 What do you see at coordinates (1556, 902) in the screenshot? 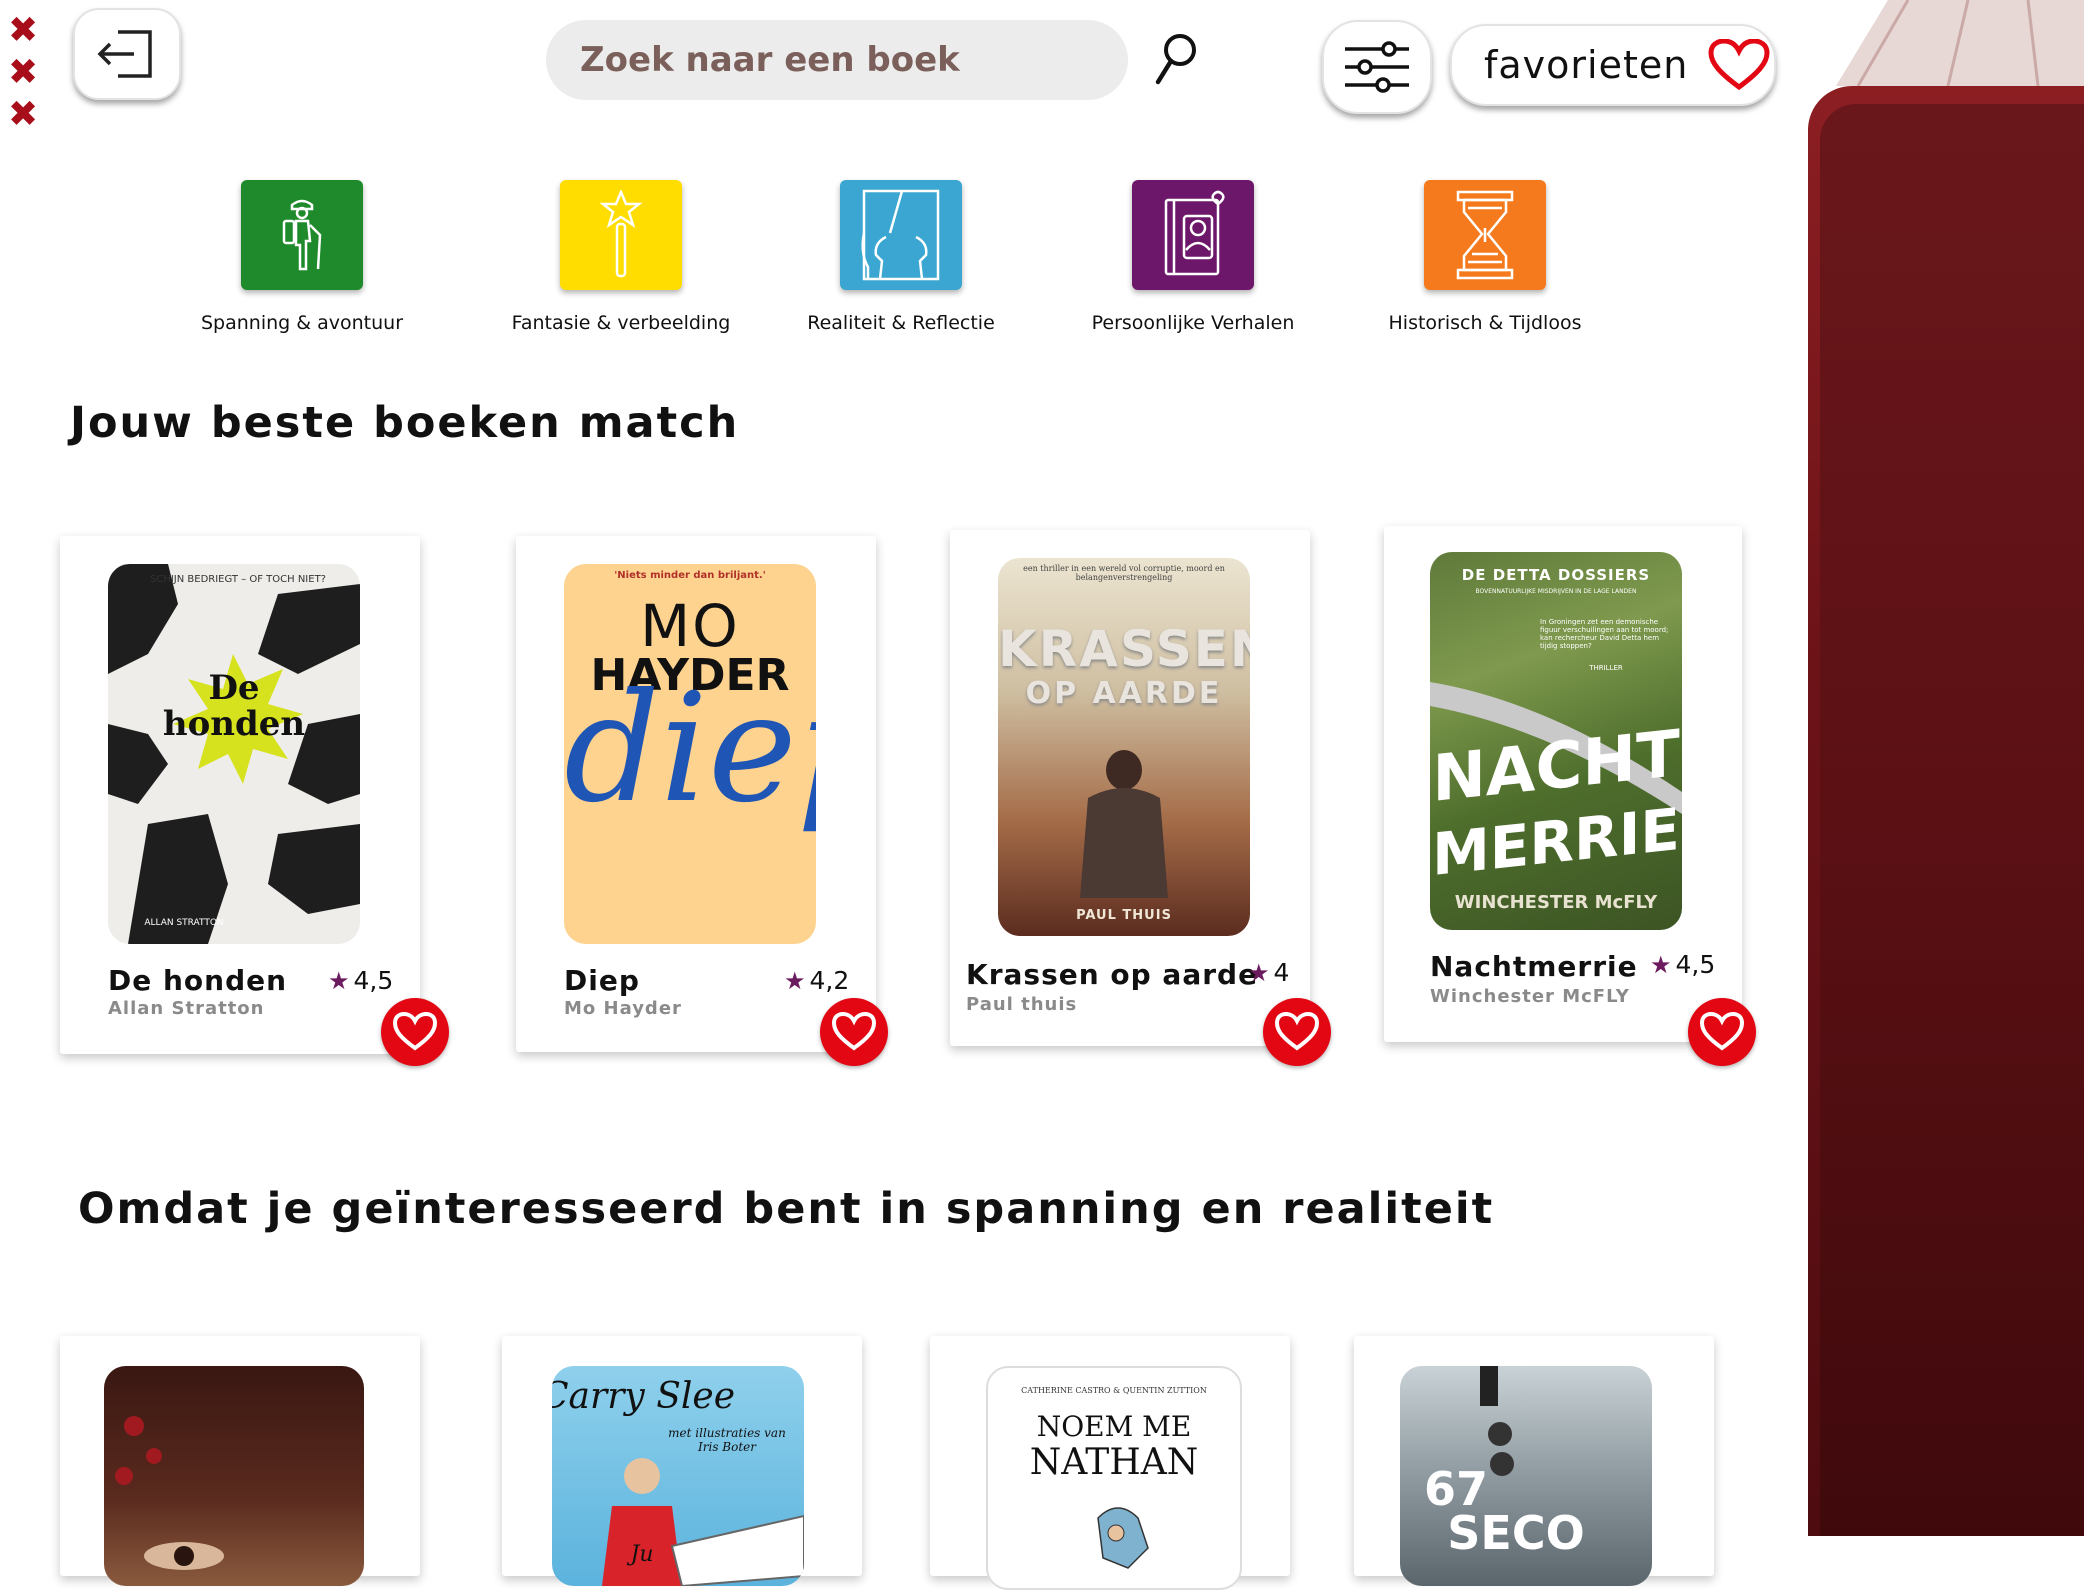
I see `cover-author: WINCHESTER McFLY` at bounding box center [1556, 902].